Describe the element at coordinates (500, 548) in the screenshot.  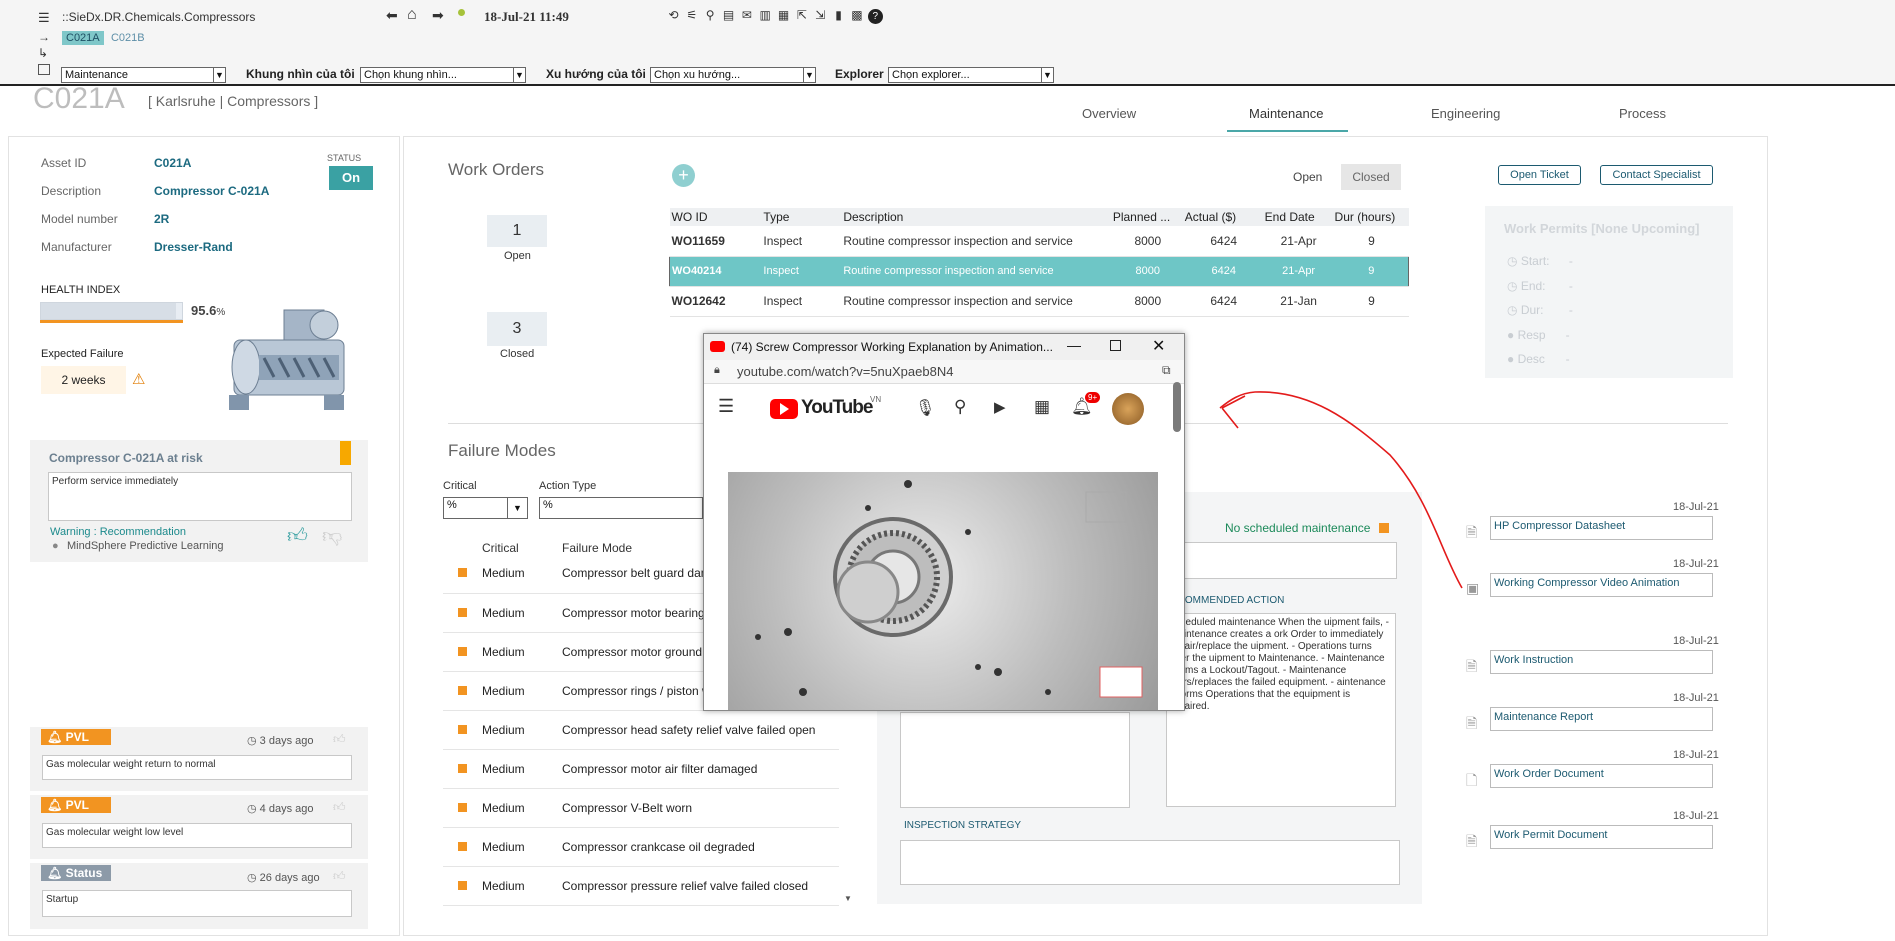
I see `col-critical: Critical` at that location.